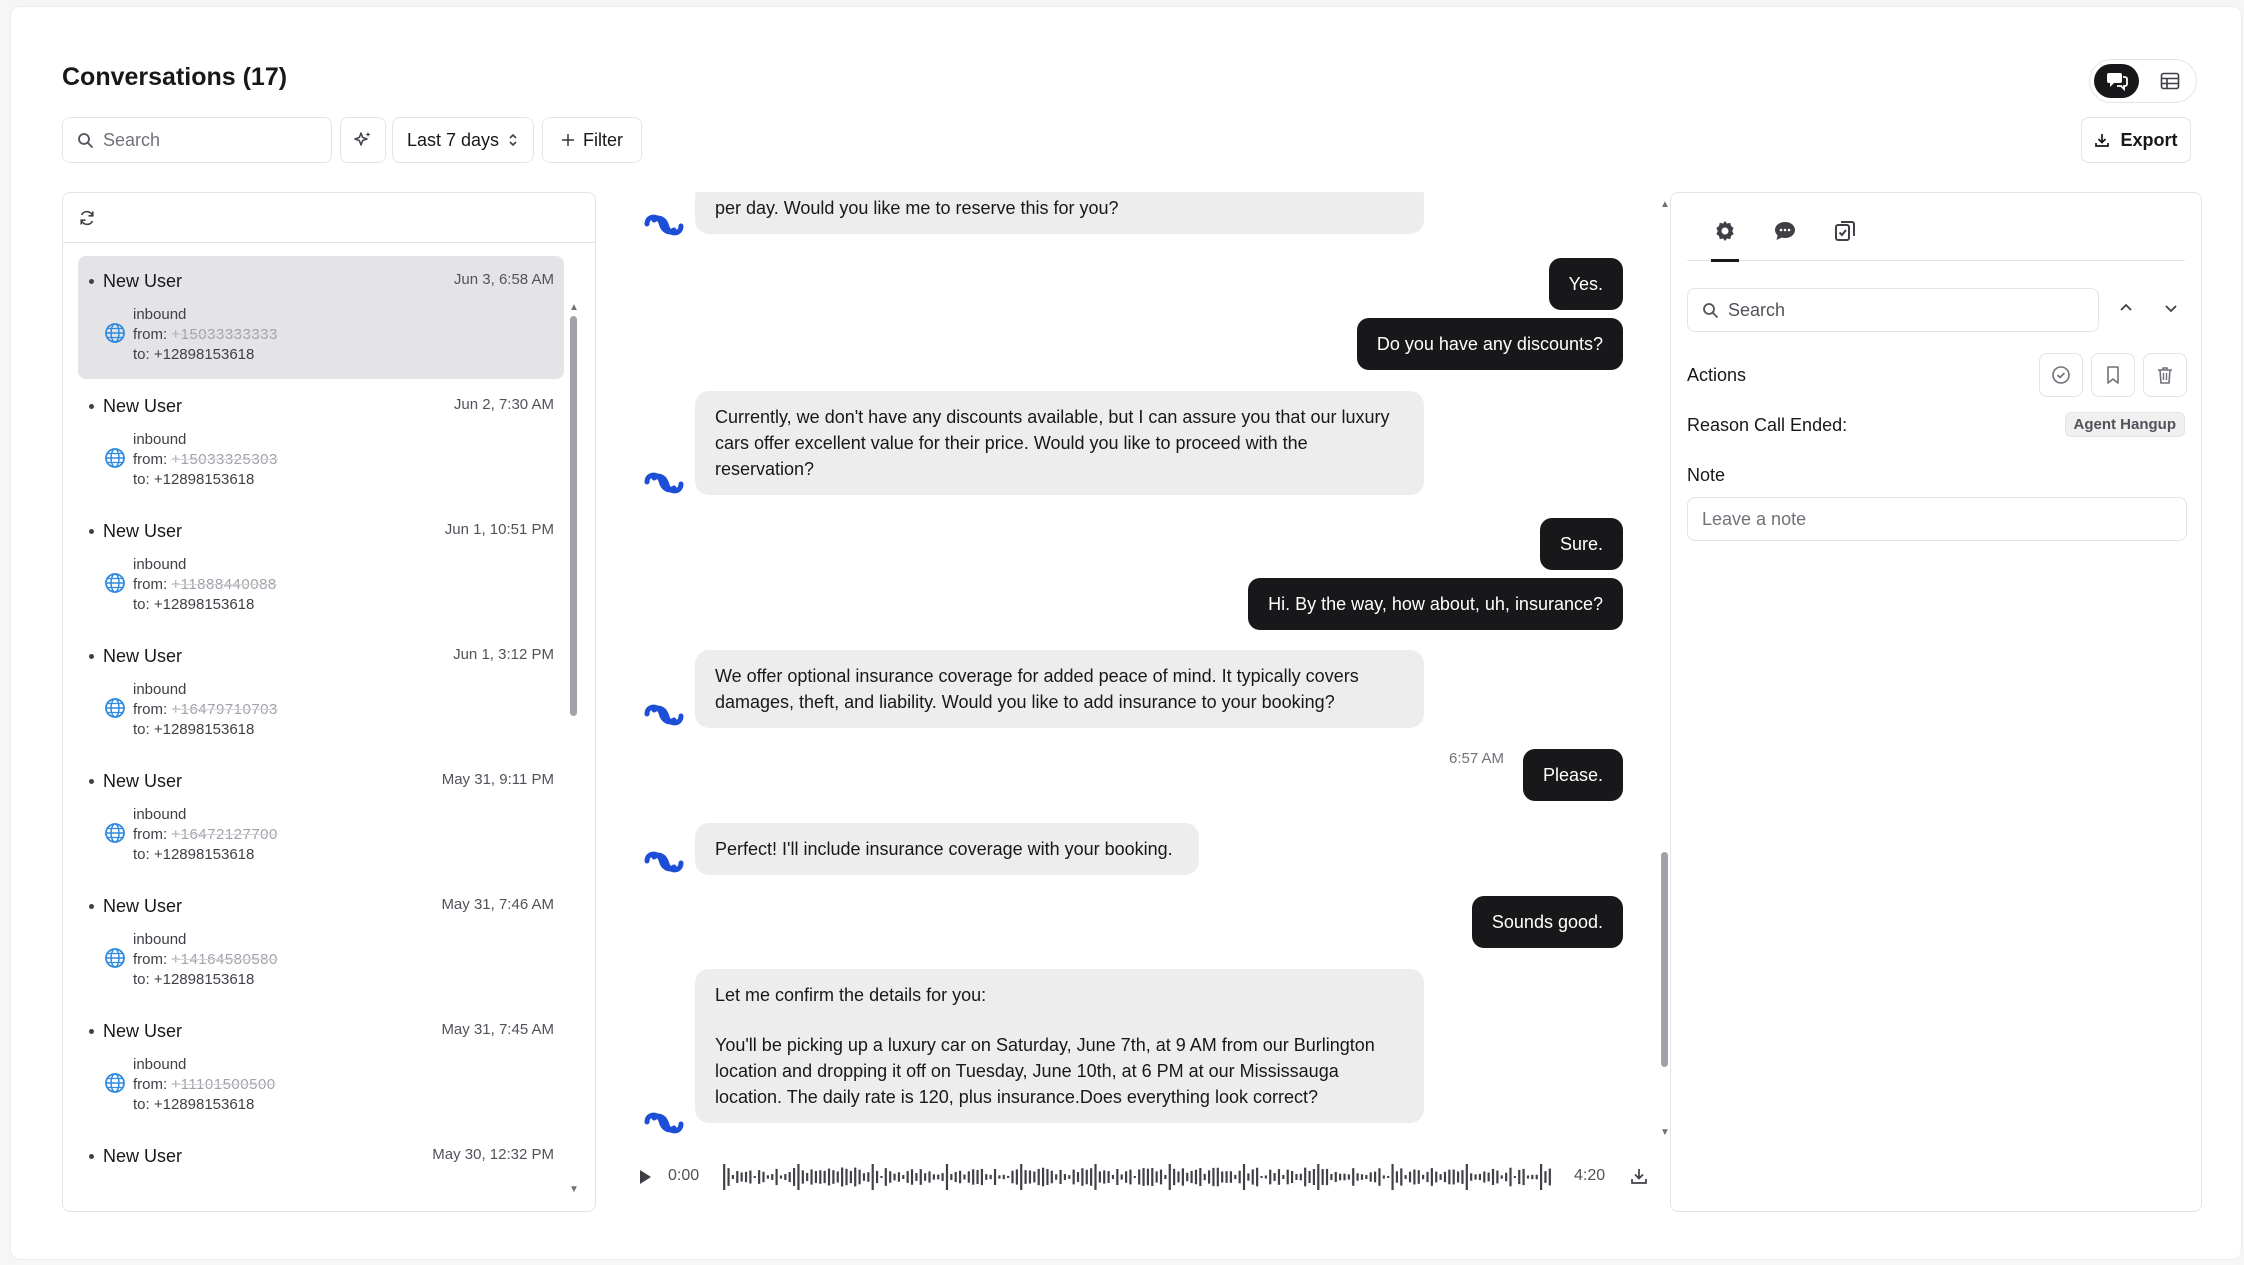  I want to click on play-icon, so click(645, 1177).